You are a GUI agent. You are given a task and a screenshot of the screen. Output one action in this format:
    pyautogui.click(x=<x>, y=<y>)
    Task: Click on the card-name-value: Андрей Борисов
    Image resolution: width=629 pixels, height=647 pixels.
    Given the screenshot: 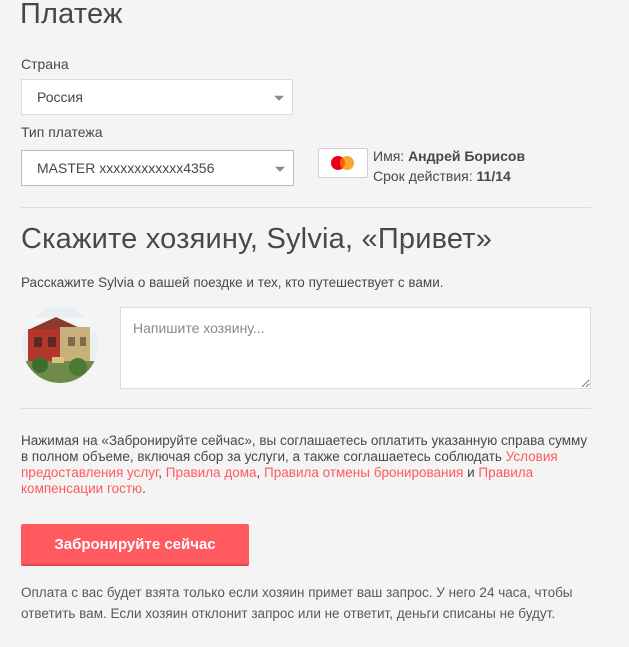 What is the action you would take?
    pyautogui.click(x=467, y=156)
    